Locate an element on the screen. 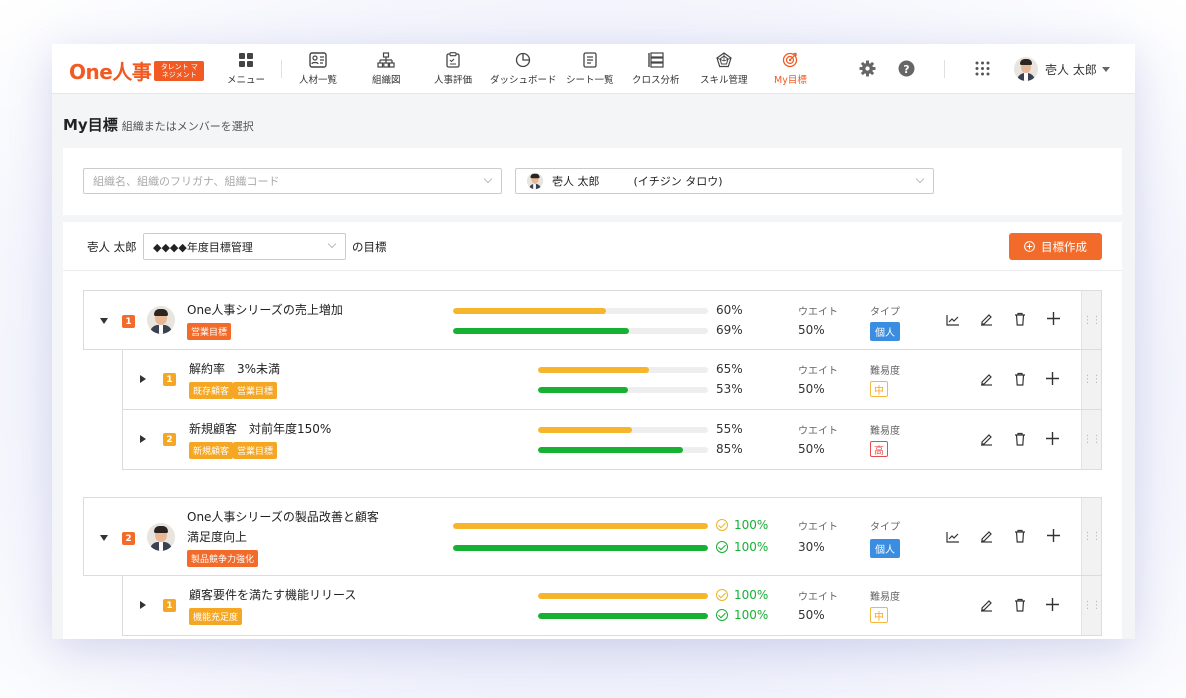 The image size is (1186, 698). goal-tags: 既存顧客 営業目標 is located at coordinates (233, 390).